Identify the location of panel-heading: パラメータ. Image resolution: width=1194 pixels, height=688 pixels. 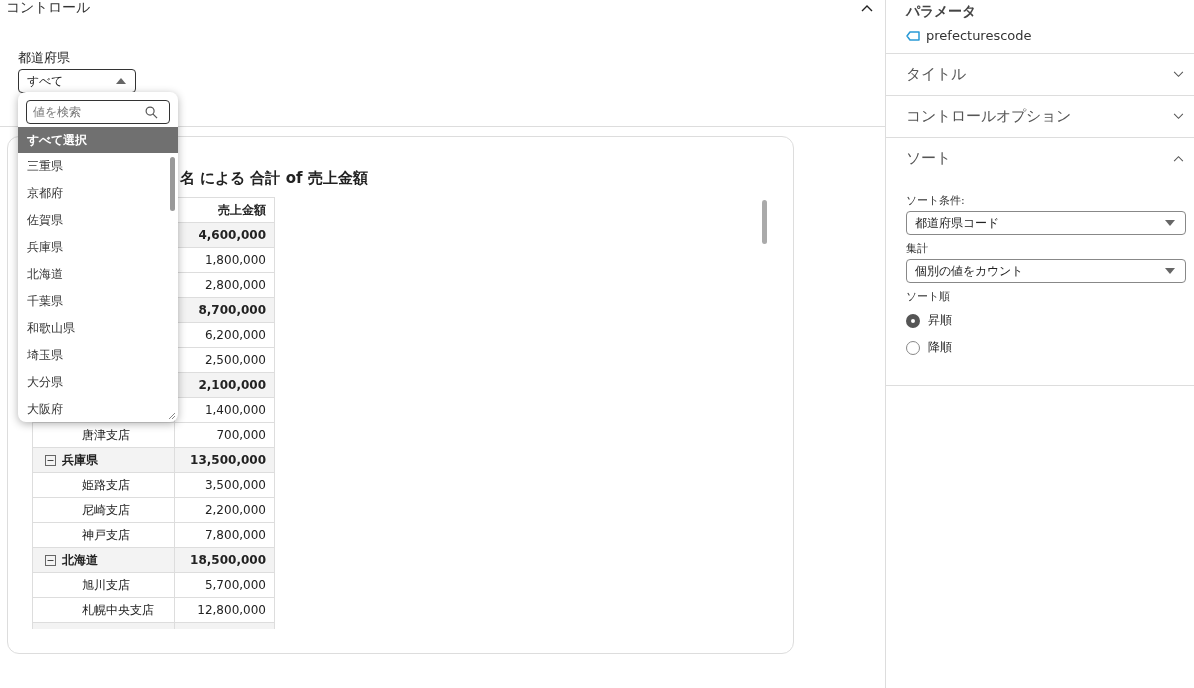
(941, 11).